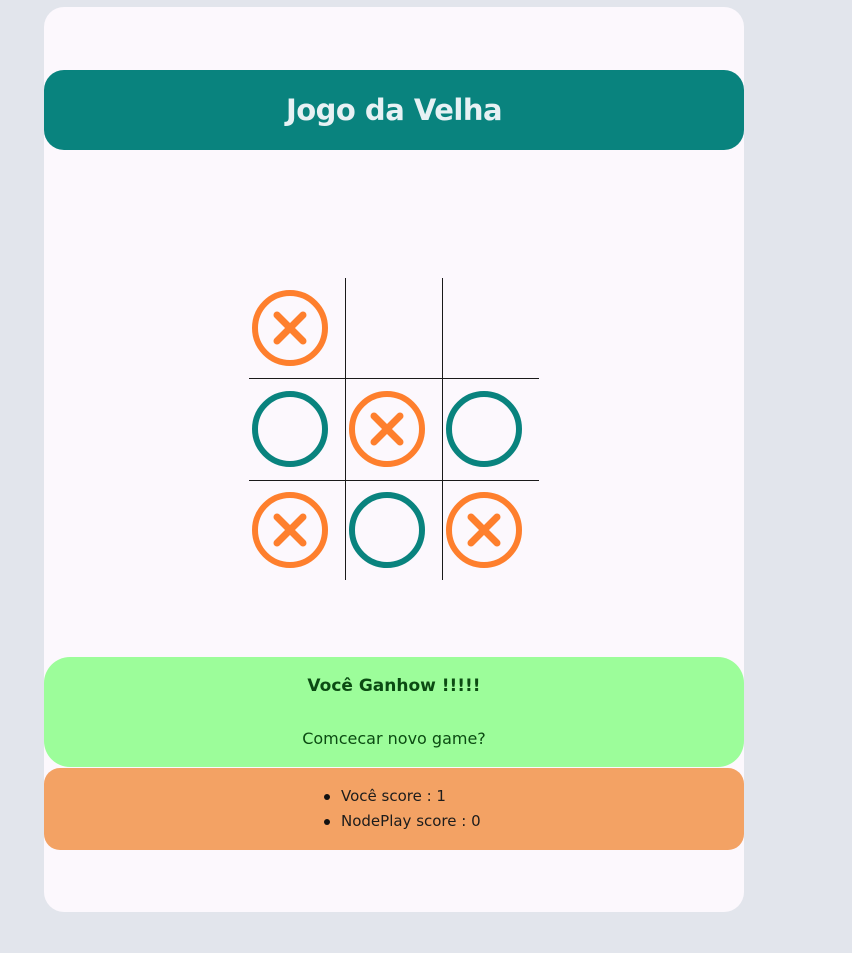 The height and width of the screenshot is (953, 852). I want to click on restart-game-link: Comcecar novo game?, so click(394, 738).